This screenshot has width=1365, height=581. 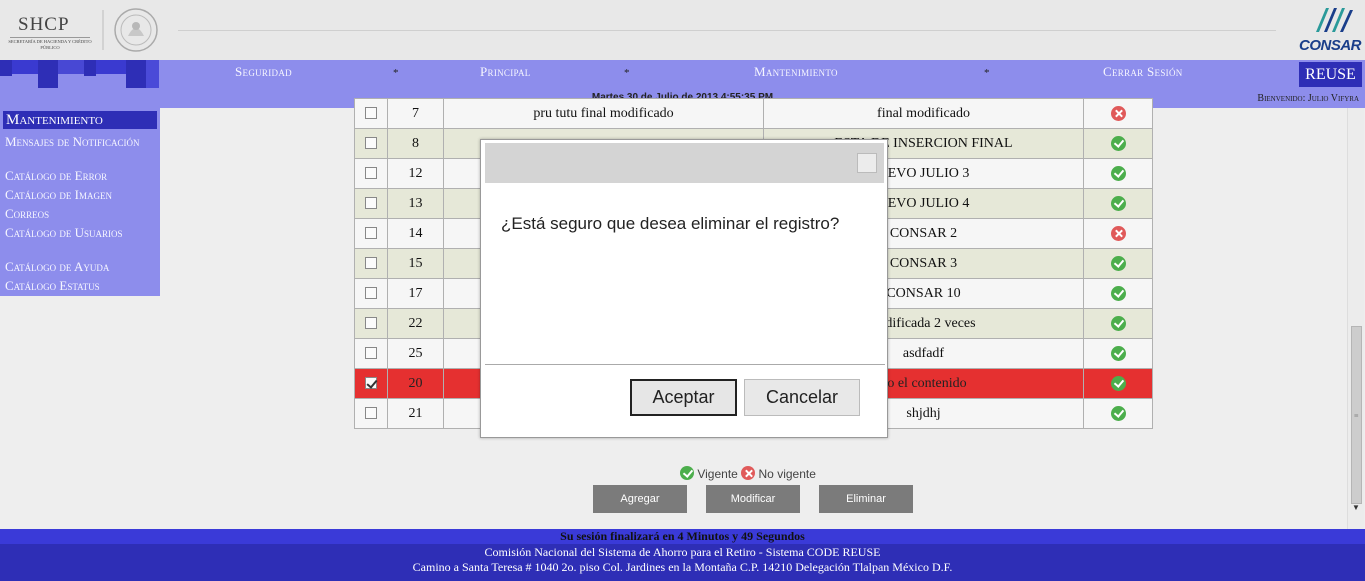 I want to click on accept-button: Aceptar, so click(x=683, y=397).